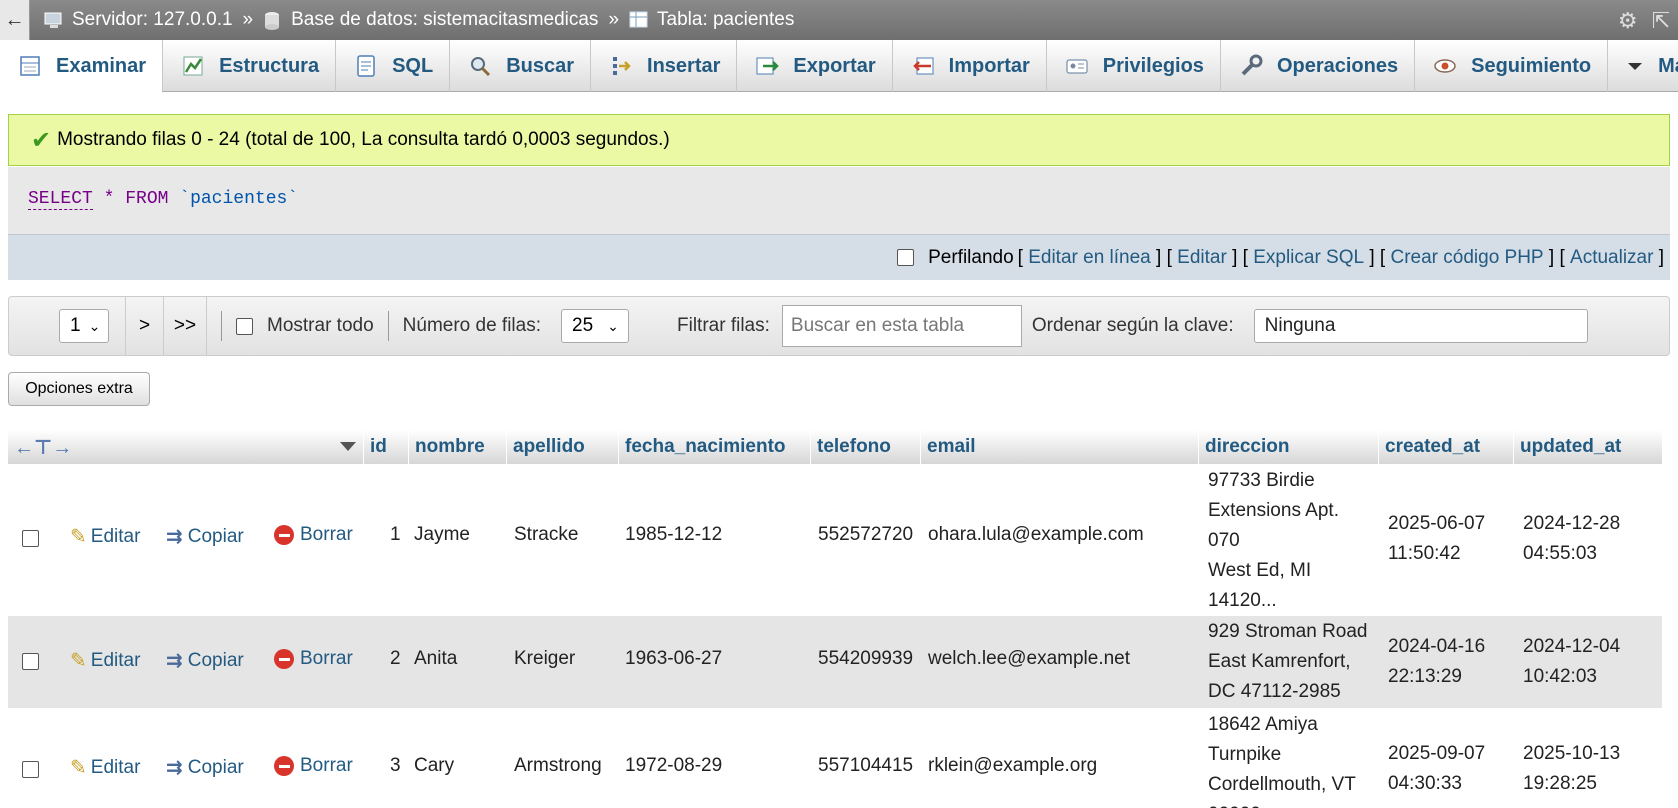  What do you see at coordinates (1628, 21) in the screenshot?
I see `gear-icon: ⚙` at bounding box center [1628, 21].